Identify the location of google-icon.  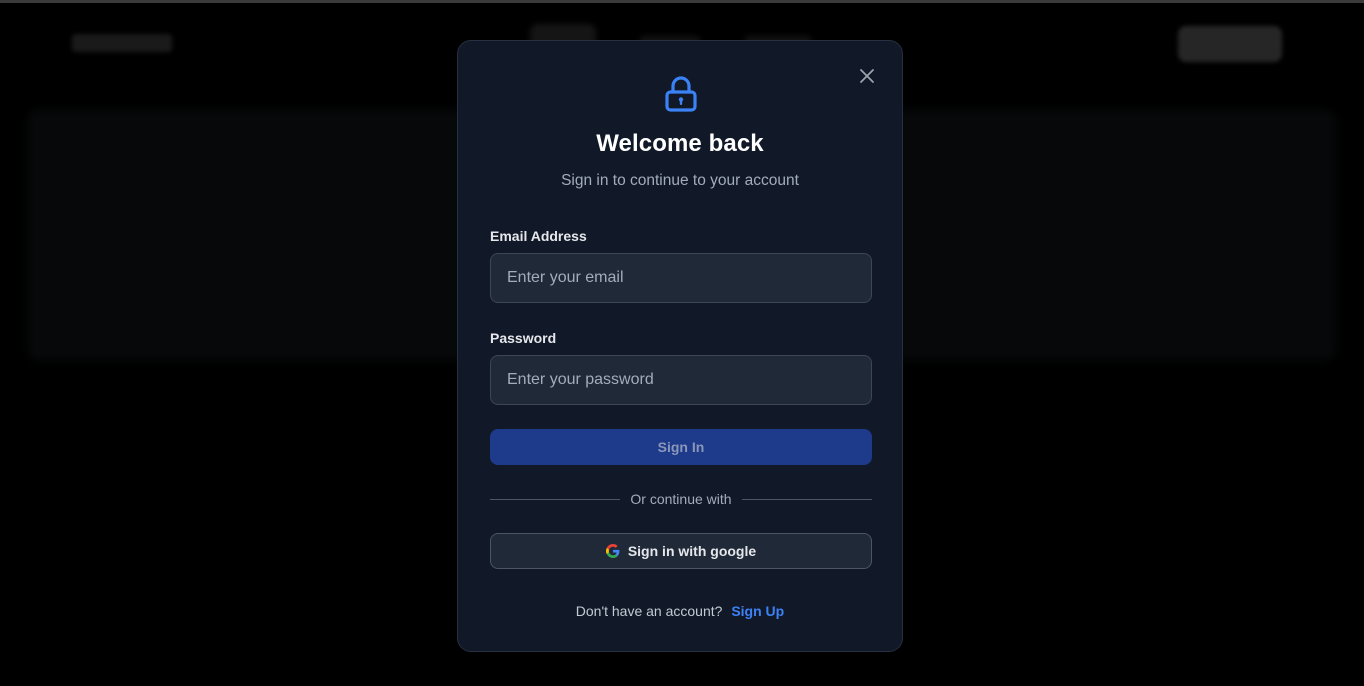
(612, 551).